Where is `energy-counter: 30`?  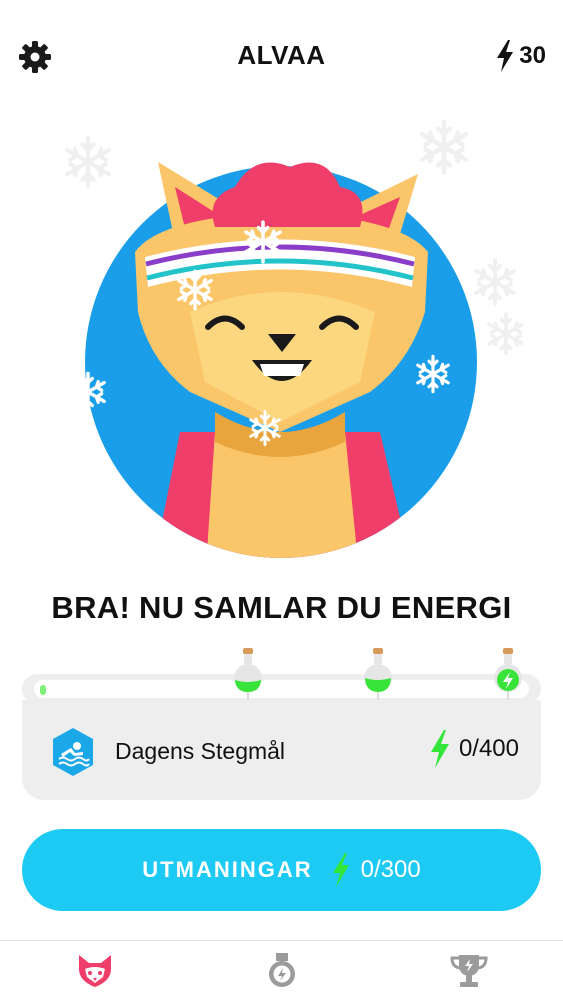
energy-counter: 30 is located at coordinates (520, 56).